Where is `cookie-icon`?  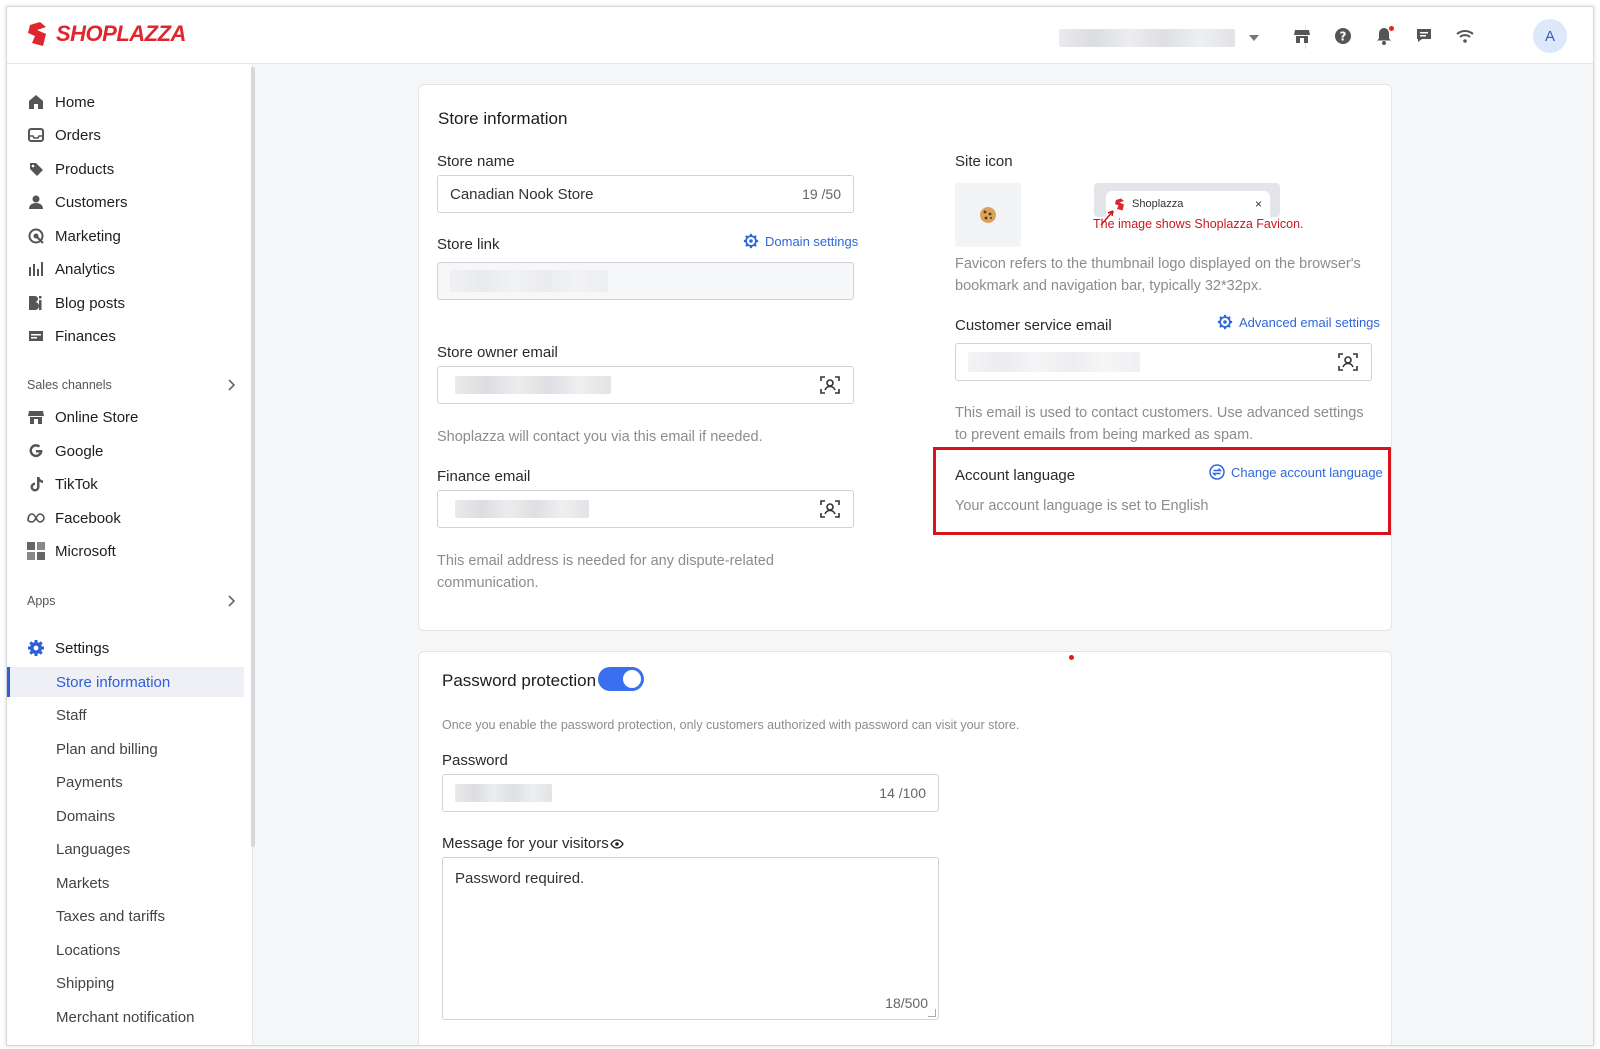
cookie-icon is located at coordinates (988, 215).